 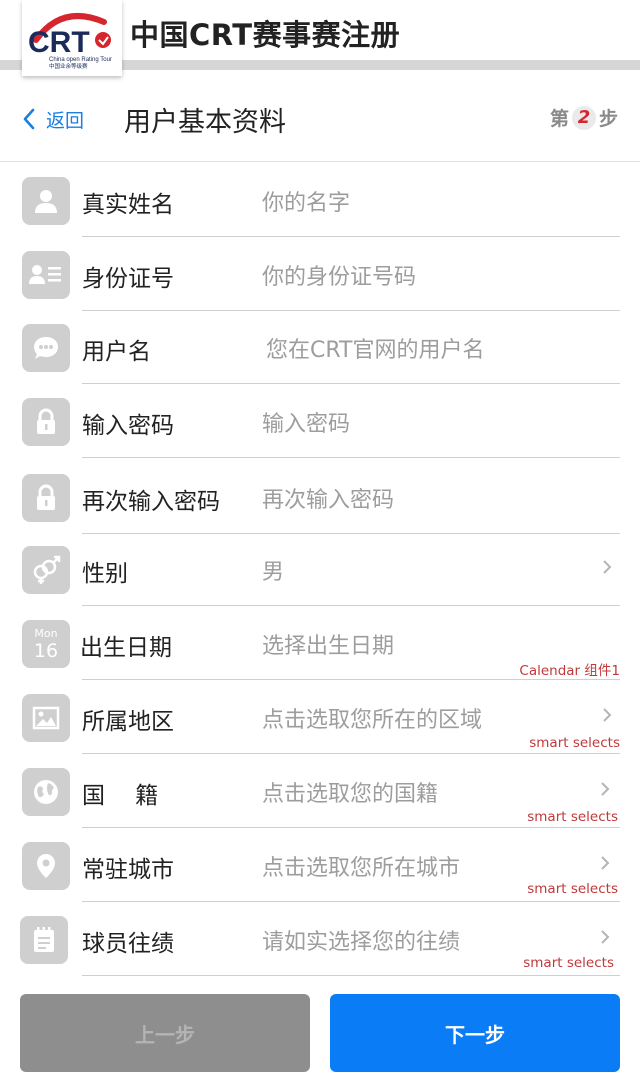 What do you see at coordinates (569, 671) in the screenshot?
I see `component-note: Calendar 组件1` at bounding box center [569, 671].